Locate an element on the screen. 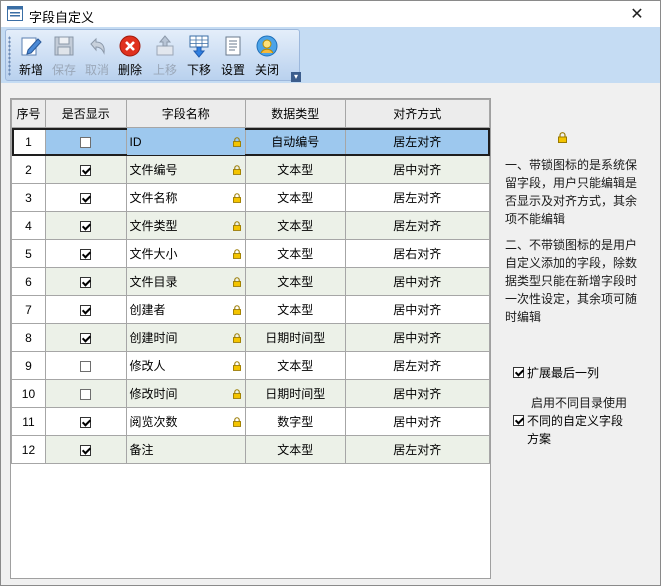 This screenshot has height=586, width=661. row-name-cell: ID is located at coordinates (186, 141).